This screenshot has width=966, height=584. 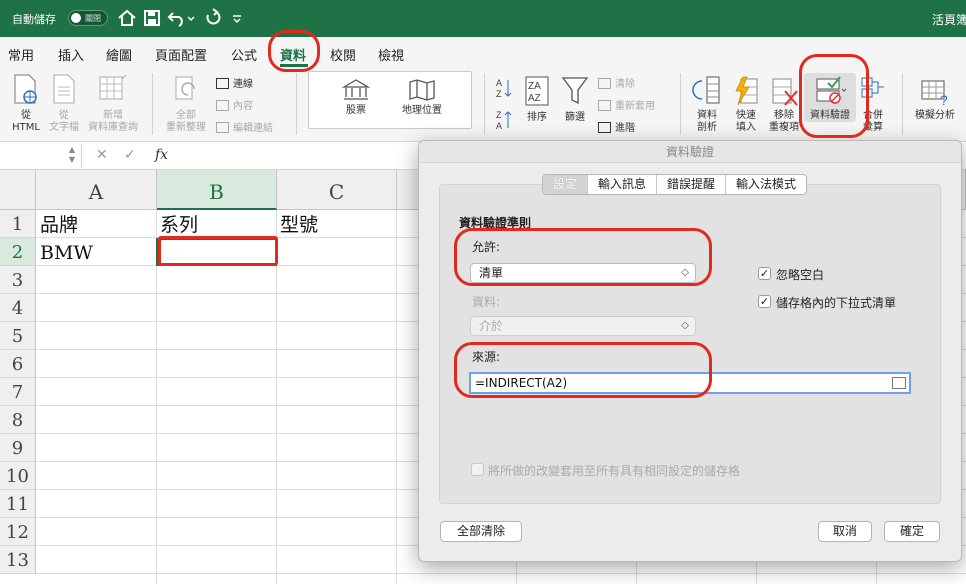 I want to click on select-chevron-icon: ◇, so click(x=685, y=325).